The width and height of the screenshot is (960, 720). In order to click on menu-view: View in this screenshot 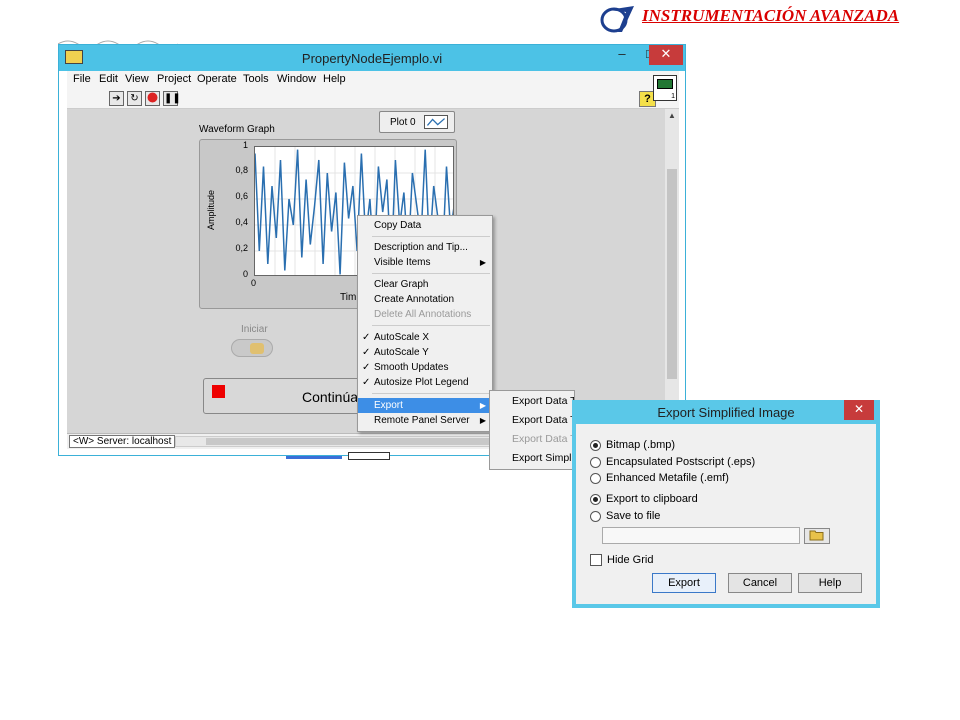, I will do `click(137, 79)`.